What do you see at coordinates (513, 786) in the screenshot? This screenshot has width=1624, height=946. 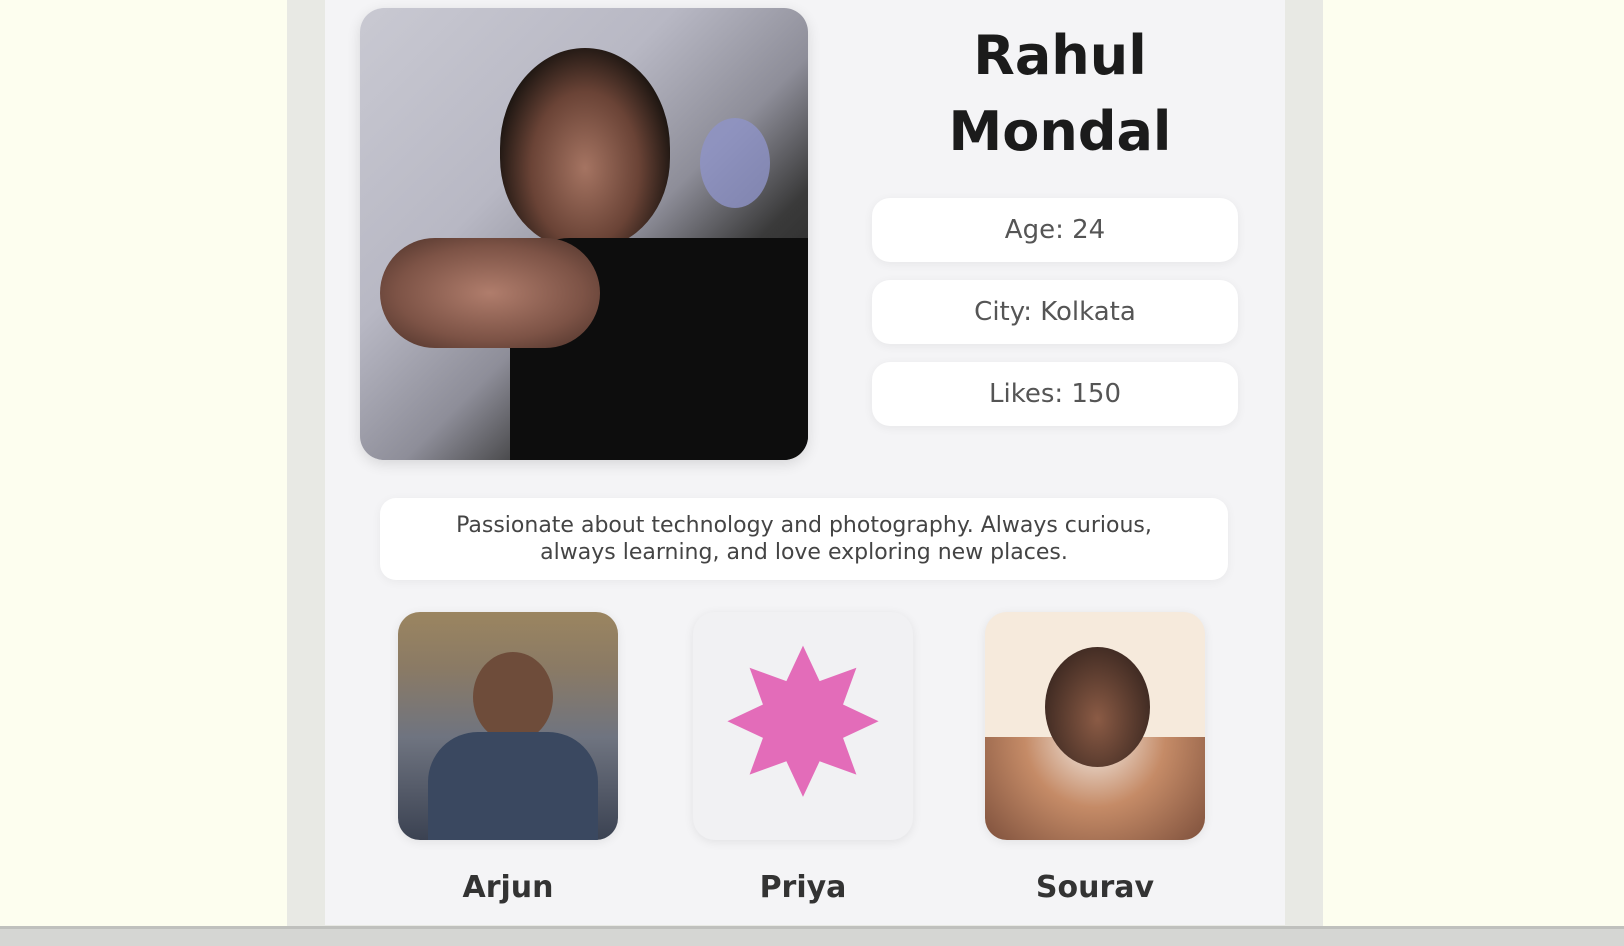 I see `friend-body` at bounding box center [513, 786].